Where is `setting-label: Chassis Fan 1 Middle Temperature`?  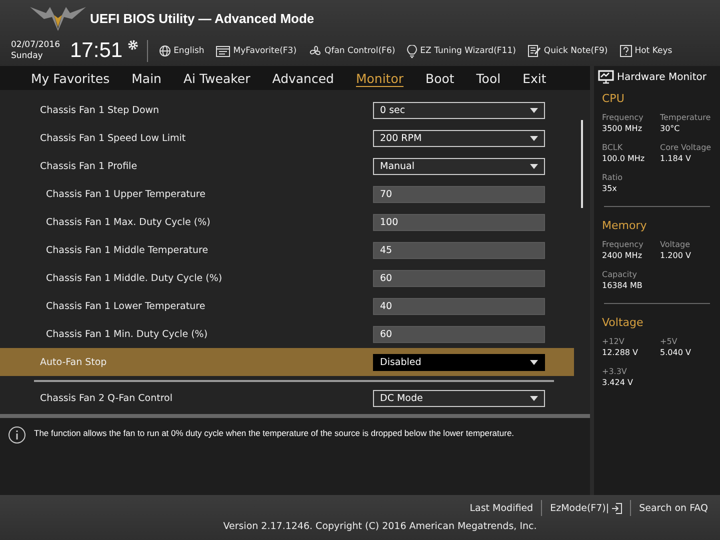
setting-label: Chassis Fan 1 Middle Temperature is located at coordinates (127, 250).